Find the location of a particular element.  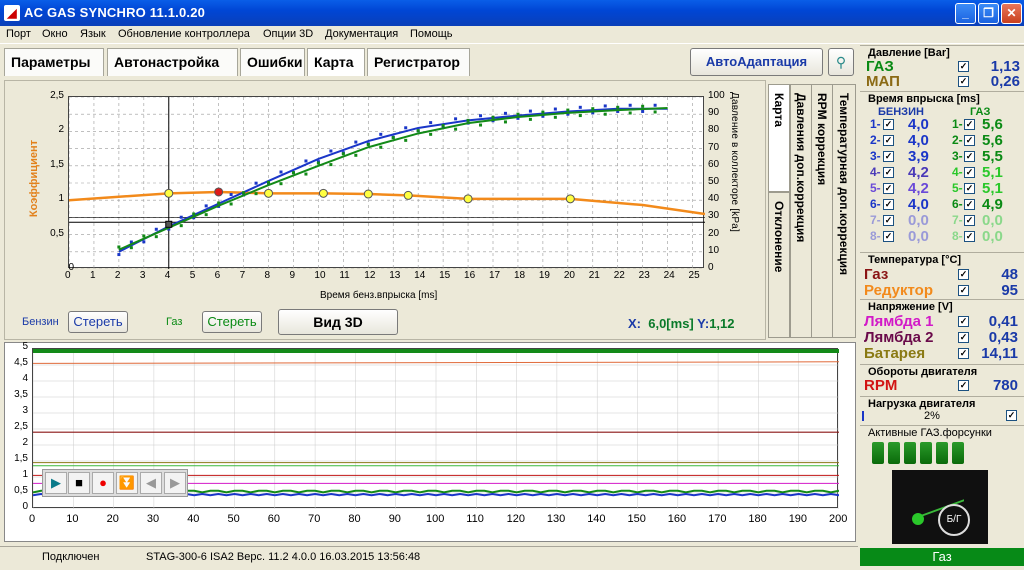

tab-autotune: Автонастройка is located at coordinates (172, 62).